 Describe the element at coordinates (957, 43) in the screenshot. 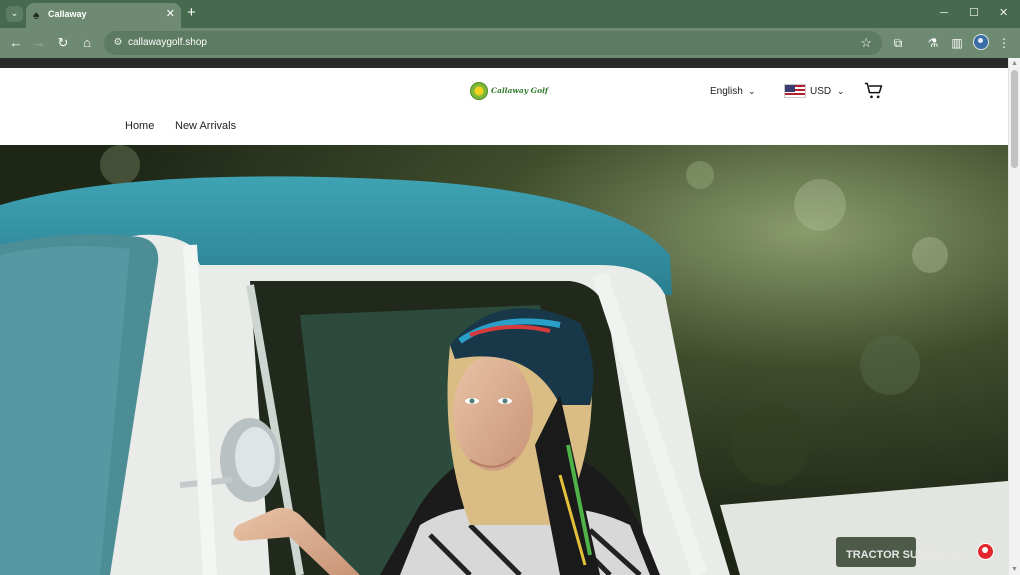

I see `side-panel-icon: ▥` at that location.